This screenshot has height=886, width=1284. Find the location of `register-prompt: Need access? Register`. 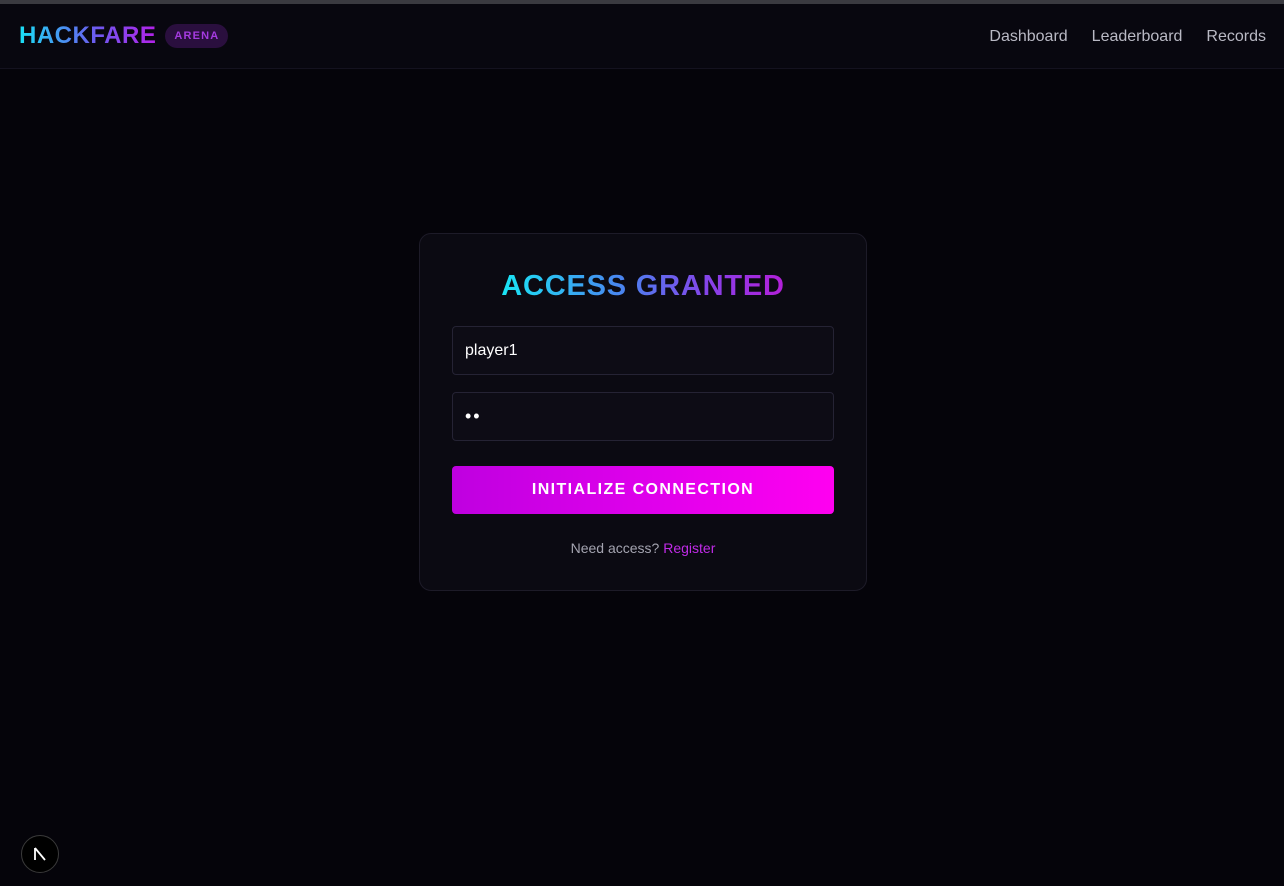

register-prompt: Need access? Register is located at coordinates (643, 548).